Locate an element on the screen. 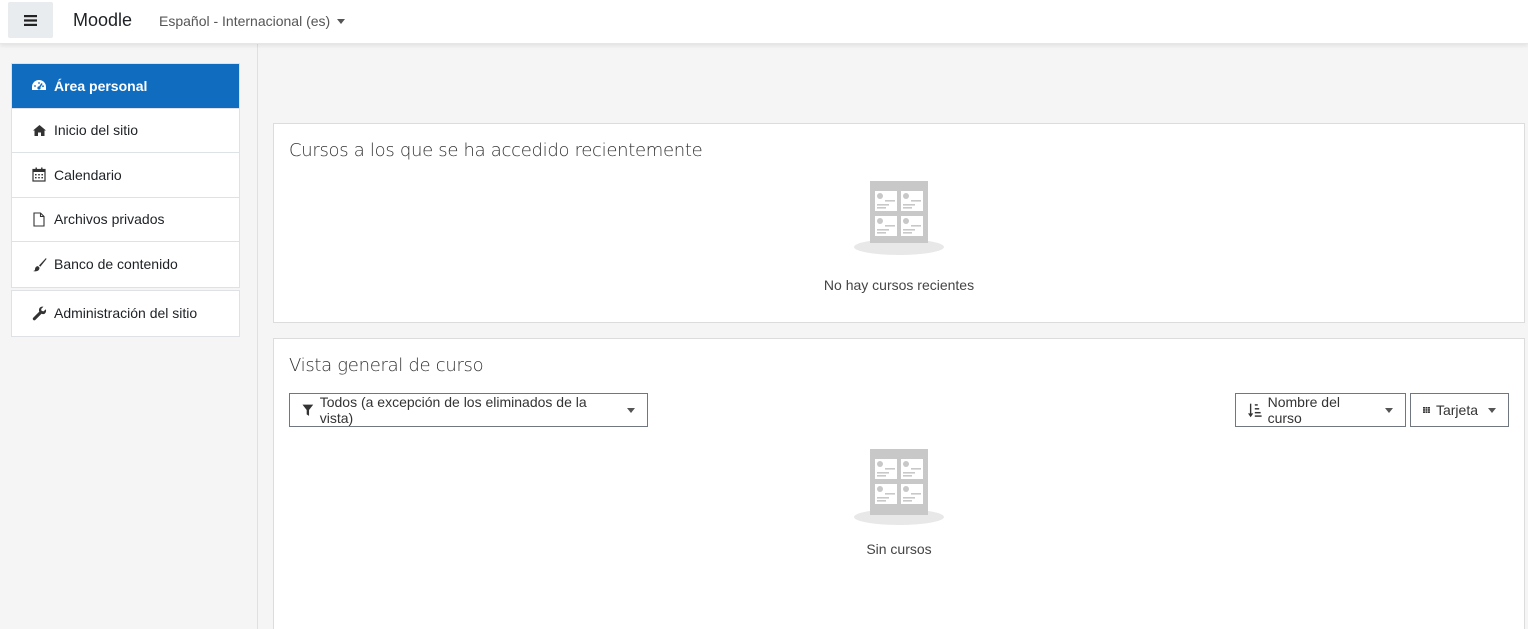 This screenshot has height=629, width=1528. nav-item-label: Banco de contenido is located at coordinates (116, 264).